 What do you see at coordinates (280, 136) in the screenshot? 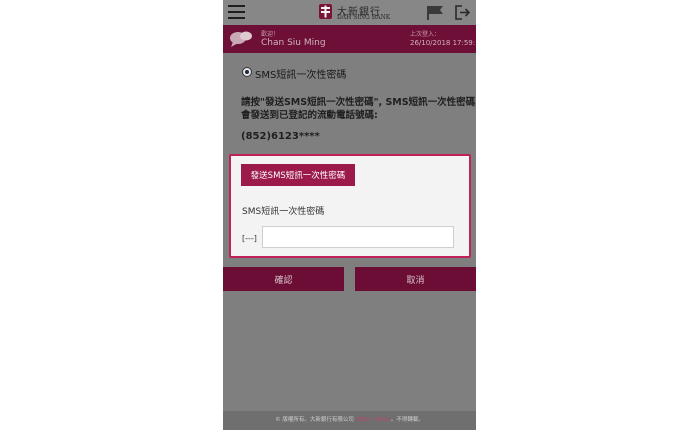
I see `registered-phone-number: (852)6123****` at bounding box center [280, 136].